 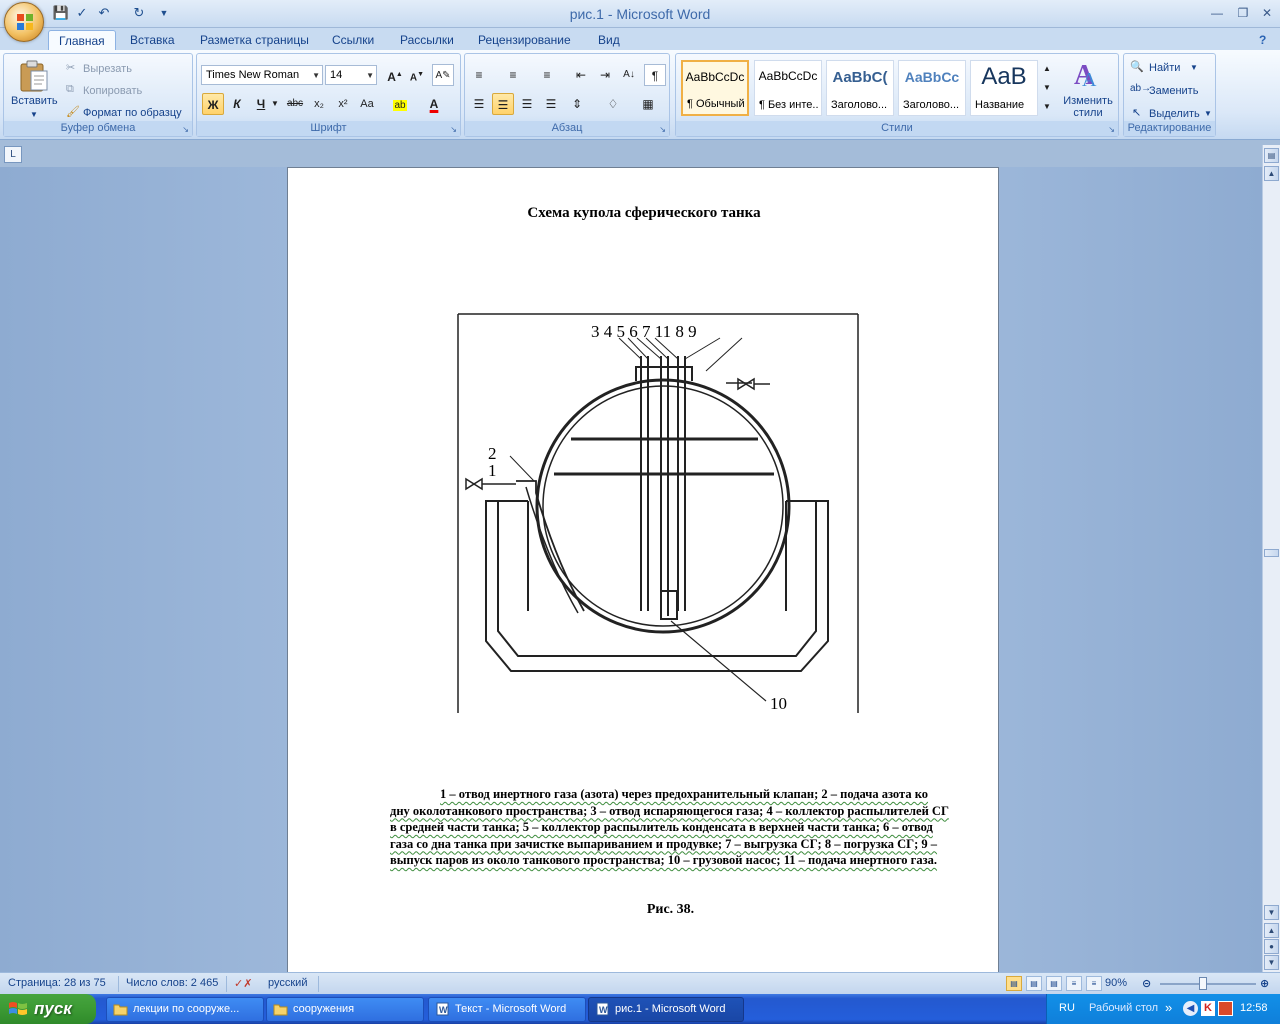 What do you see at coordinates (152, 41) in the screenshot?
I see `tab-insert: Вставка` at bounding box center [152, 41].